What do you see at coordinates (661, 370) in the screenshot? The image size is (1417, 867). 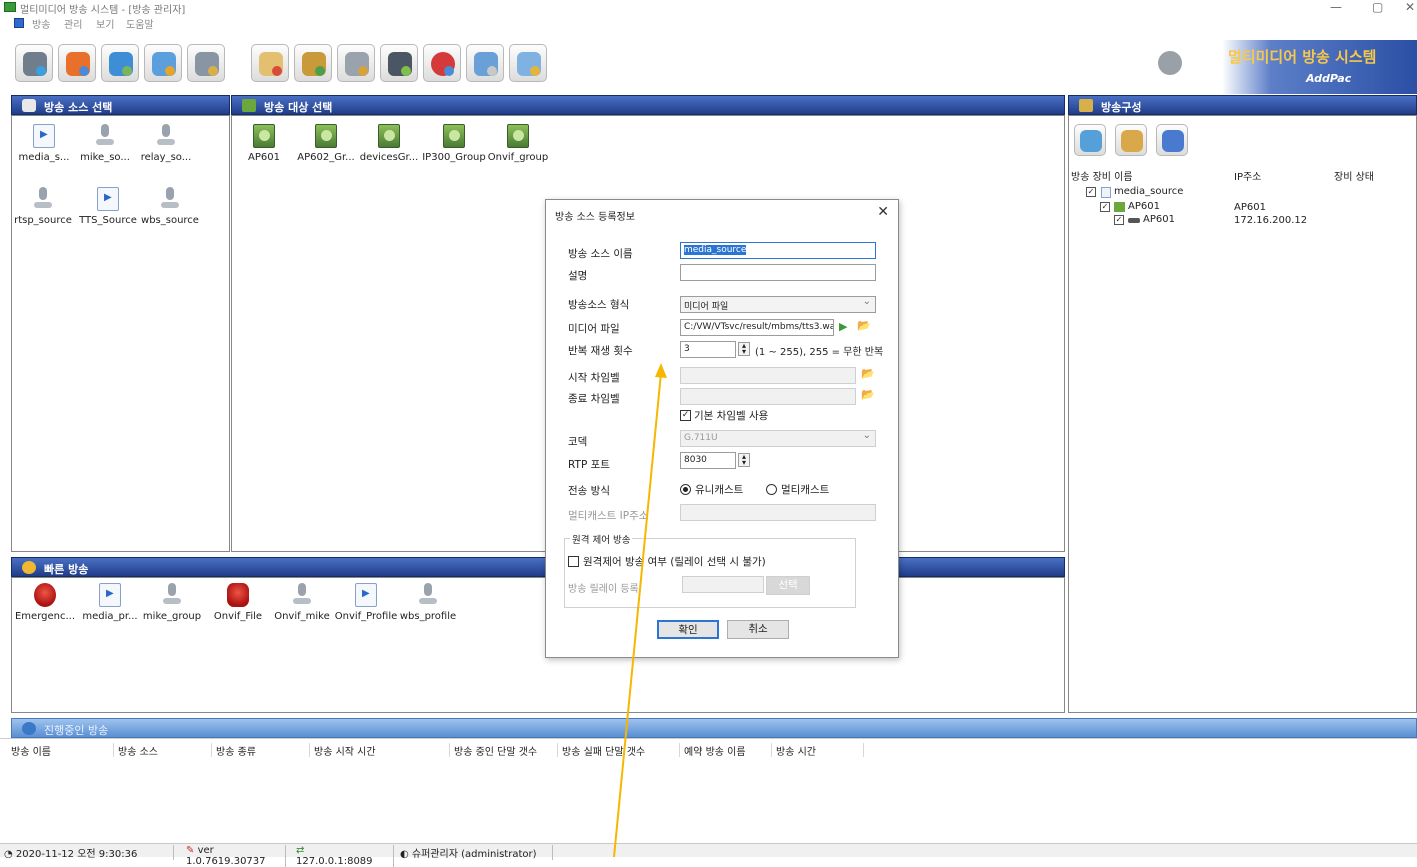 I see `arrow-head` at bounding box center [661, 370].